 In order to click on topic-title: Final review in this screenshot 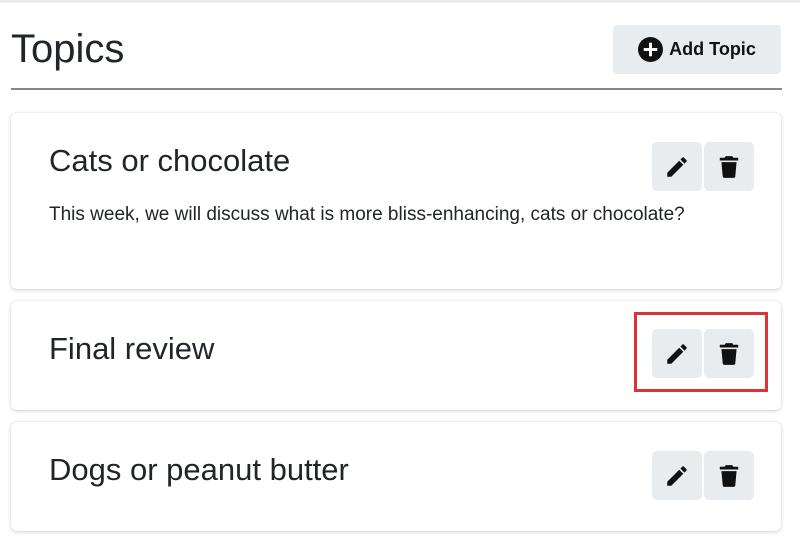, I will do `click(132, 348)`.